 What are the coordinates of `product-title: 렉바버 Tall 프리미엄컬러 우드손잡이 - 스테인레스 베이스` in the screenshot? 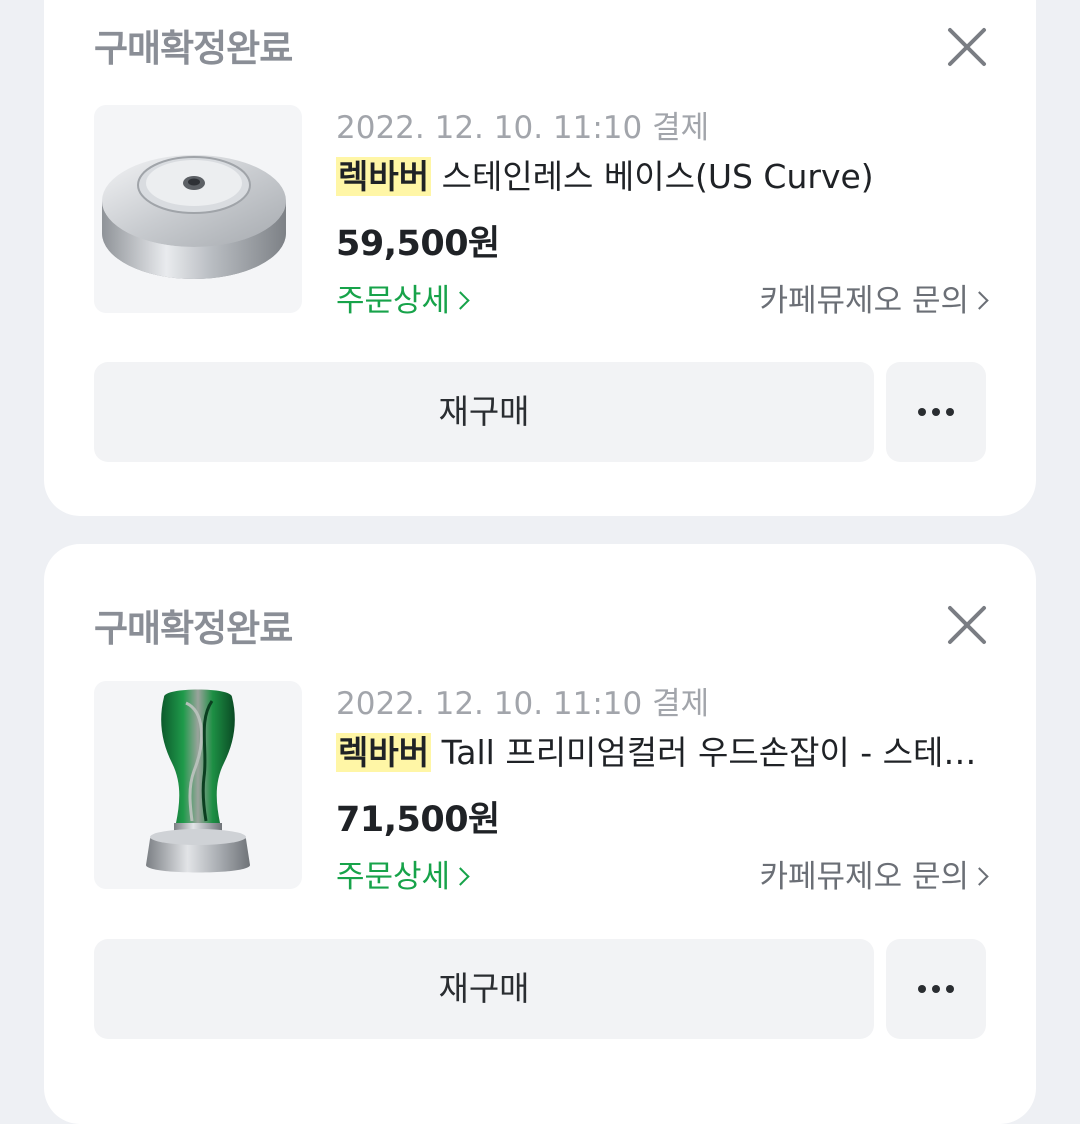 It's located at (662, 753).